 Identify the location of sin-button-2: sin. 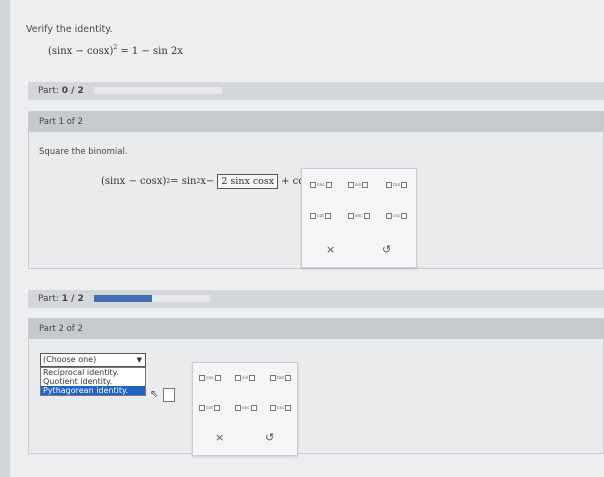
(245, 378).